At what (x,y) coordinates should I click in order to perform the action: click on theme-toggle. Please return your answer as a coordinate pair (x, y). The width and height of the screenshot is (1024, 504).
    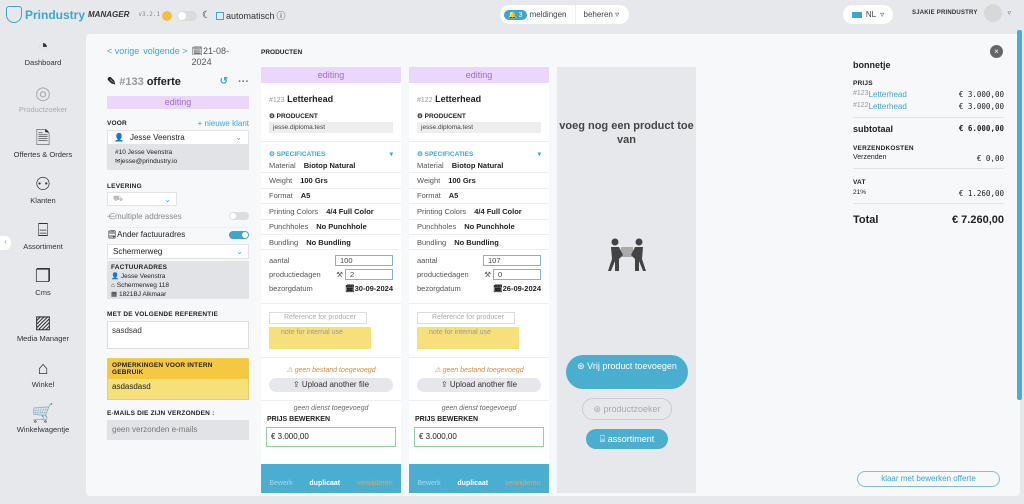
    Looking at the image, I should click on (187, 15).